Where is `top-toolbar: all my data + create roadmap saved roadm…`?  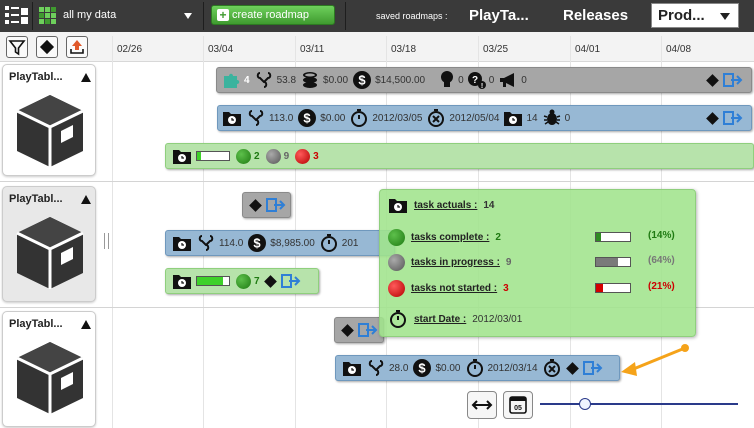 top-toolbar: all my data + create roadmap saved roadm… is located at coordinates (377, 16).